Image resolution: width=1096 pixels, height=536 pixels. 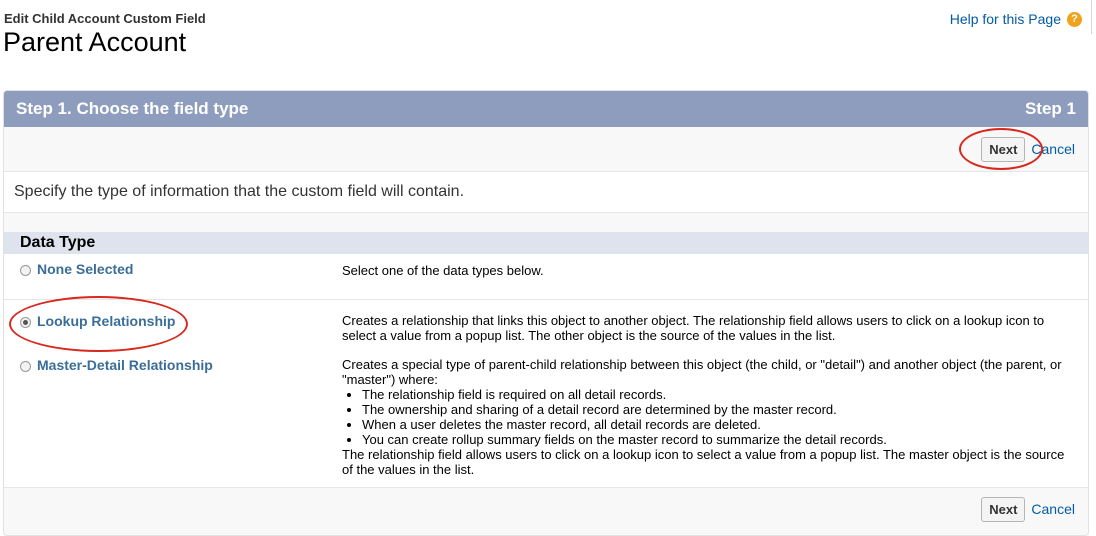 I want to click on data-type-section-title: Data Type, so click(x=546, y=243).